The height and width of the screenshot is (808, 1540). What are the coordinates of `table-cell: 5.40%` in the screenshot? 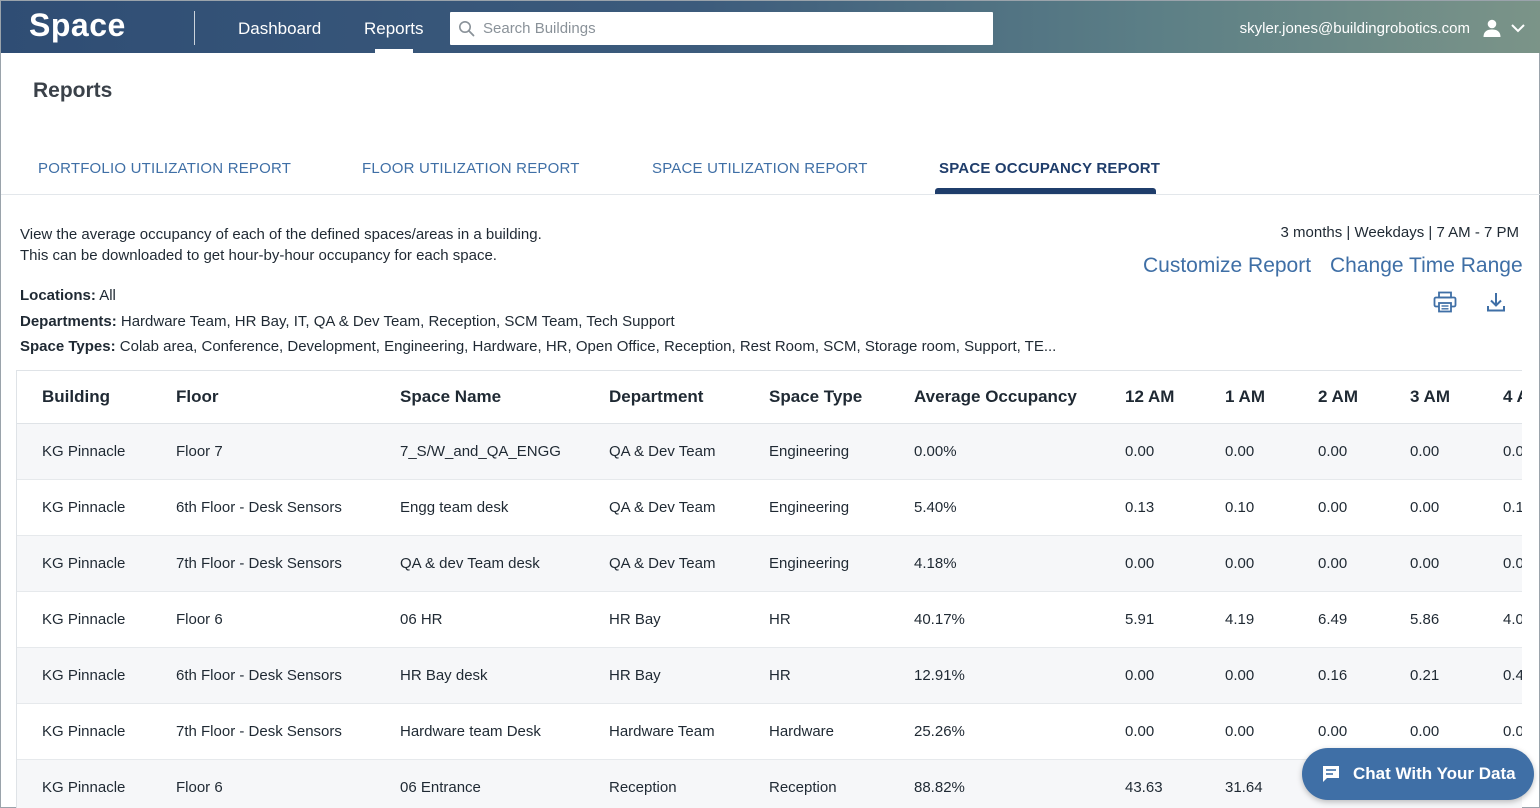 It's located at (994, 507).